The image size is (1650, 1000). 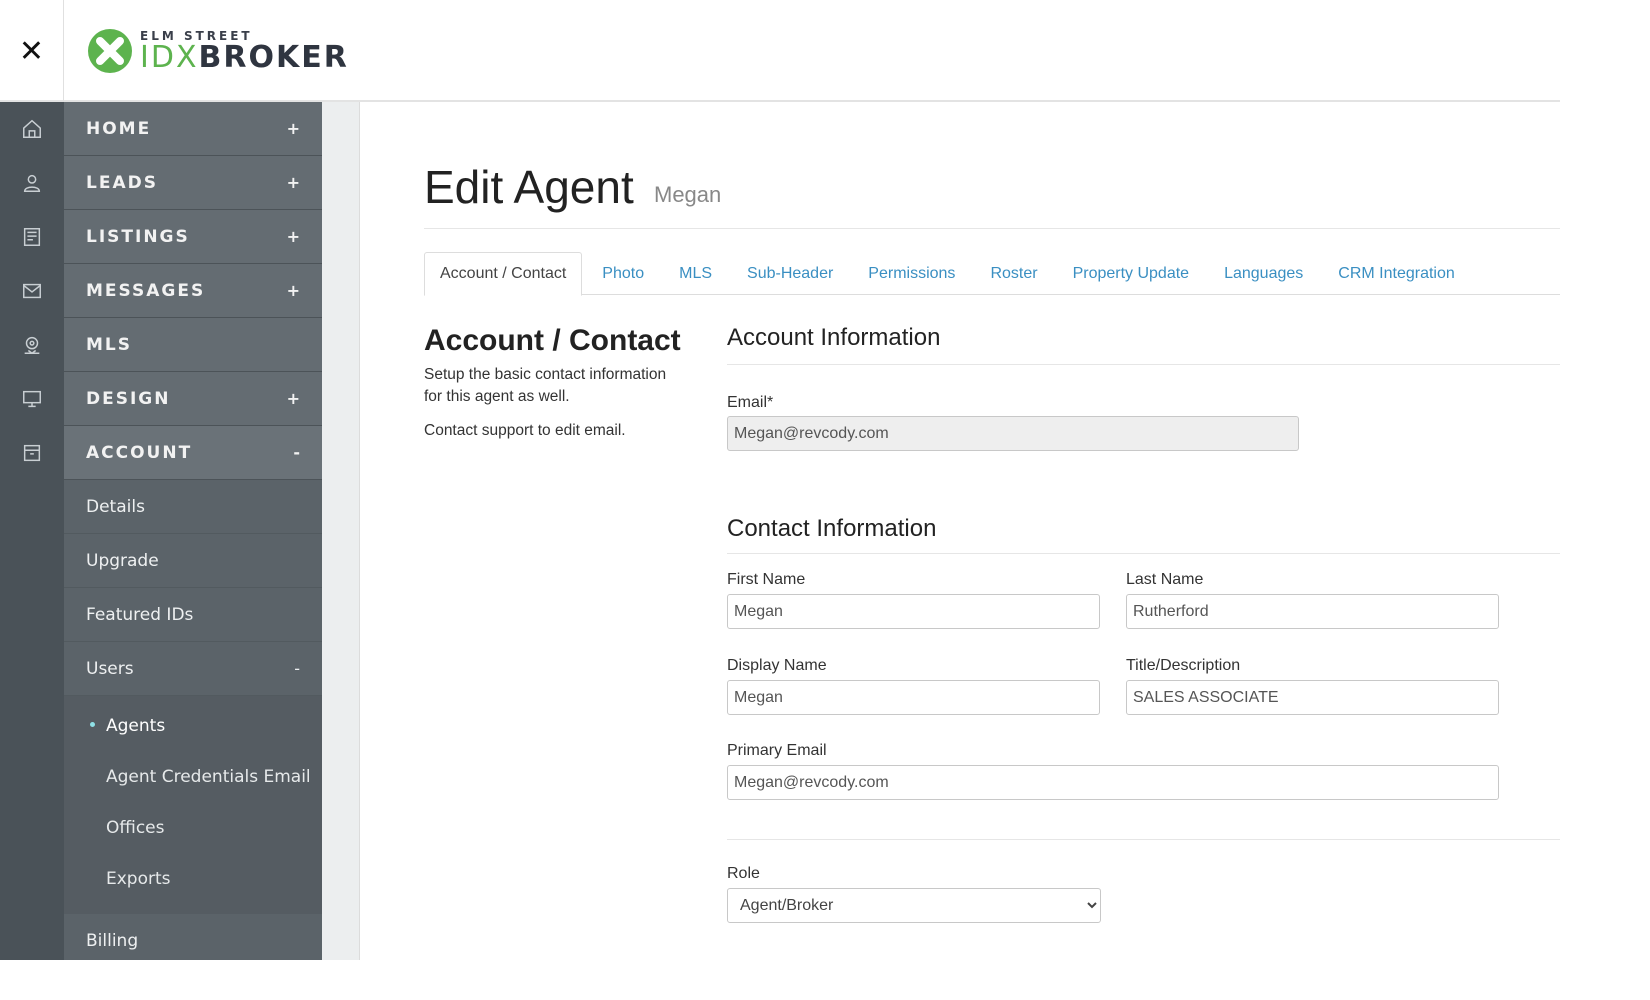 What do you see at coordinates (695, 273) in the screenshot?
I see `tab-mls: MLS` at bounding box center [695, 273].